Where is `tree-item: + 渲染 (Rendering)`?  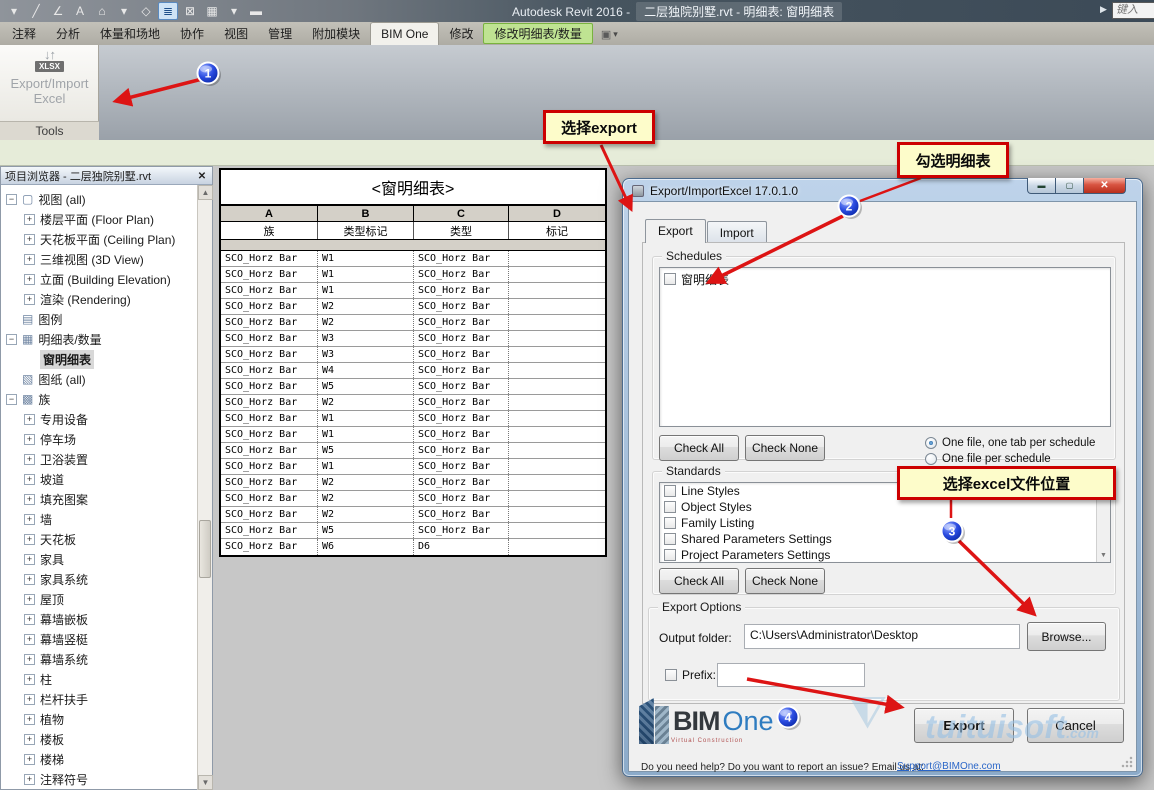
tree-item: + 渲染 (Rendering) is located at coordinates (99, 299).